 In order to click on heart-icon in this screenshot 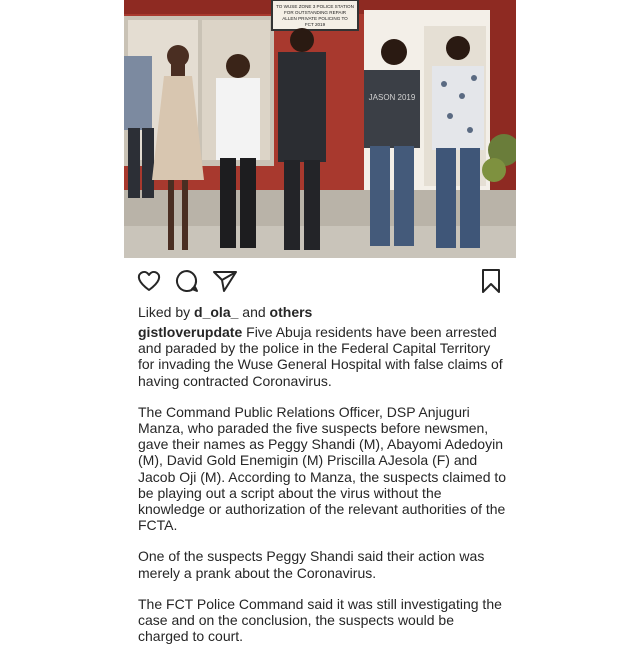, I will do `click(149, 281)`.